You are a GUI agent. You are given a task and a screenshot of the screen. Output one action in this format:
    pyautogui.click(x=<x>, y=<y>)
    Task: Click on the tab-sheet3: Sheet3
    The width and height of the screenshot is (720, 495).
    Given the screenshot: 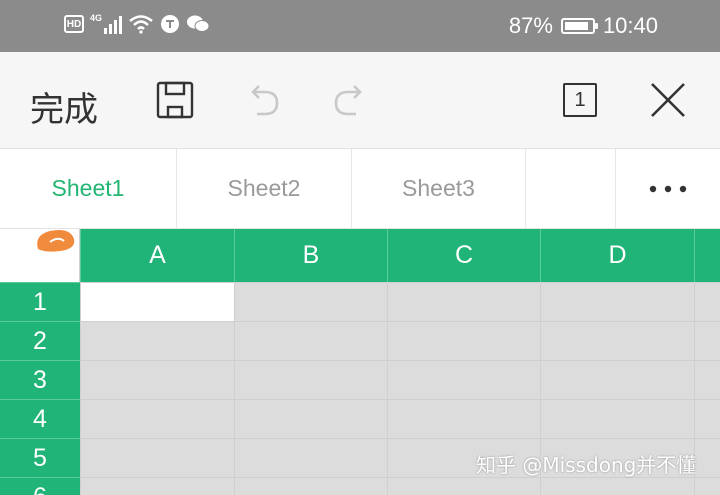 What is the action you would take?
    pyautogui.click(x=439, y=188)
    